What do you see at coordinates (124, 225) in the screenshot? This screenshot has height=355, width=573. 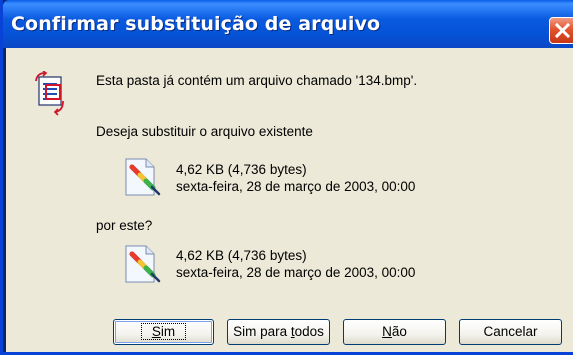 I see `replacement-prompt: por este?` at bounding box center [124, 225].